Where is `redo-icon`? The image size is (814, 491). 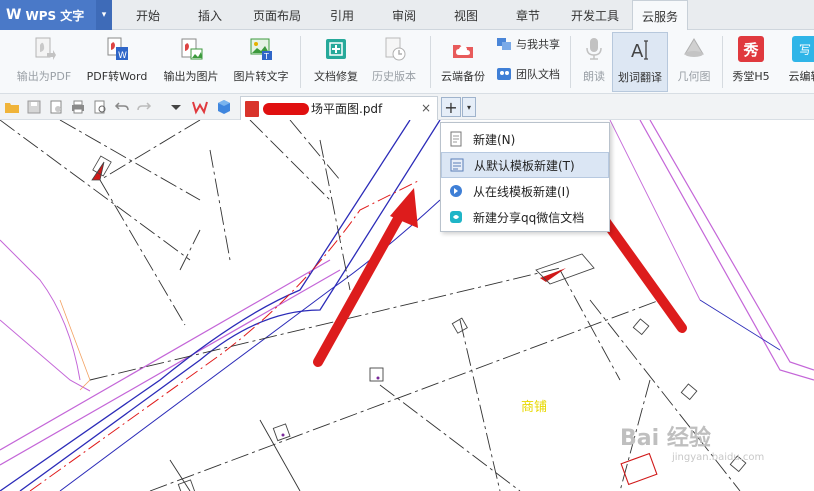 redo-icon is located at coordinates (144, 107).